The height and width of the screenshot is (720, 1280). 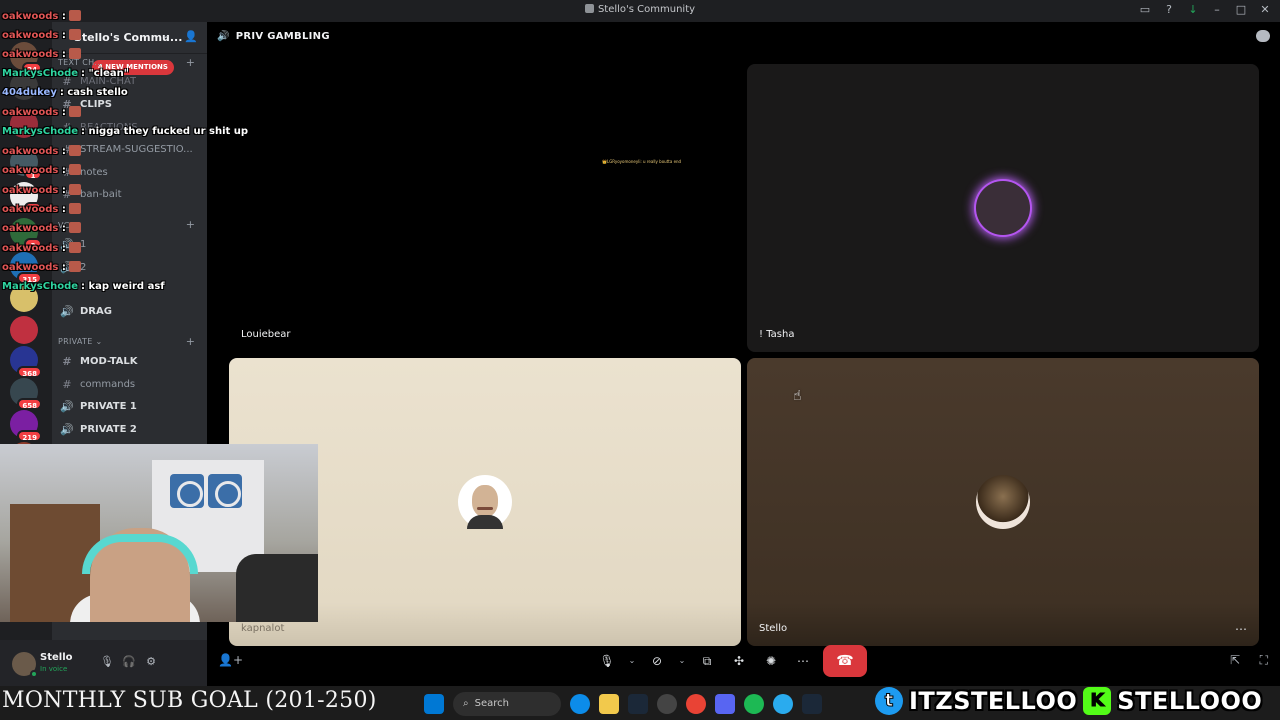 What do you see at coordinates (739, 661) in the screenshot?
I see `activities-button: ✣` at bounding box center [739, 661].